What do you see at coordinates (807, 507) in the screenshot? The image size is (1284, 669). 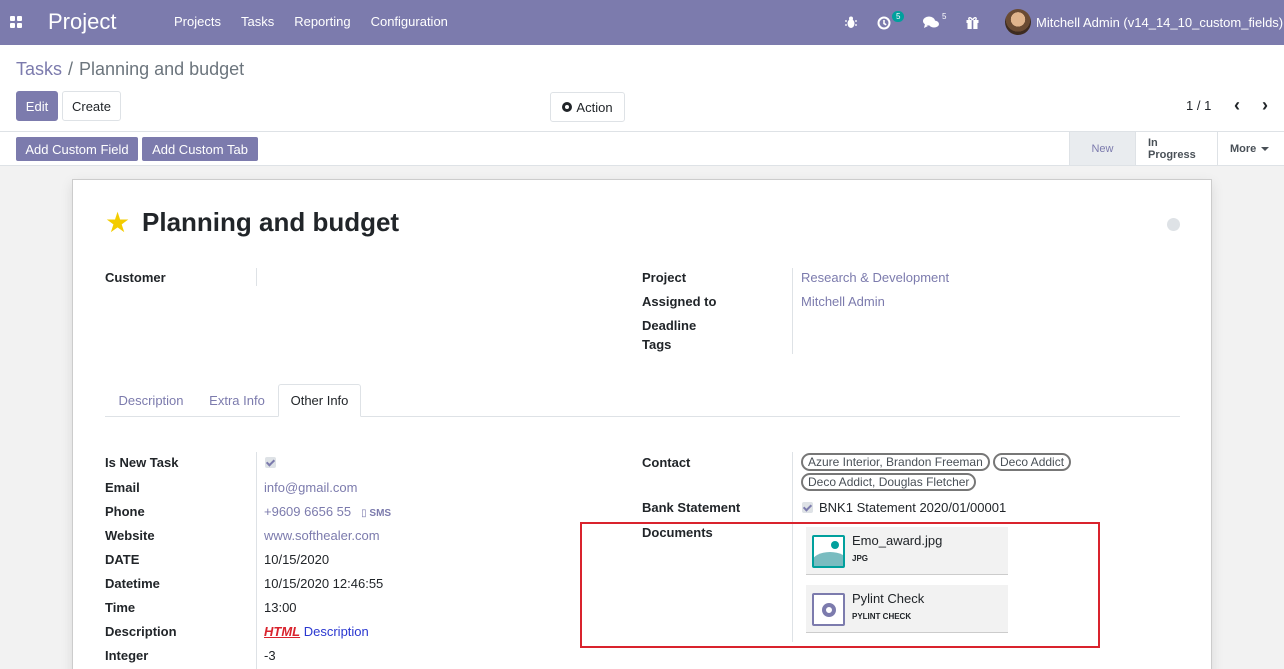 I see `bank-statement-checkbox` at bounding box center [807, 507].